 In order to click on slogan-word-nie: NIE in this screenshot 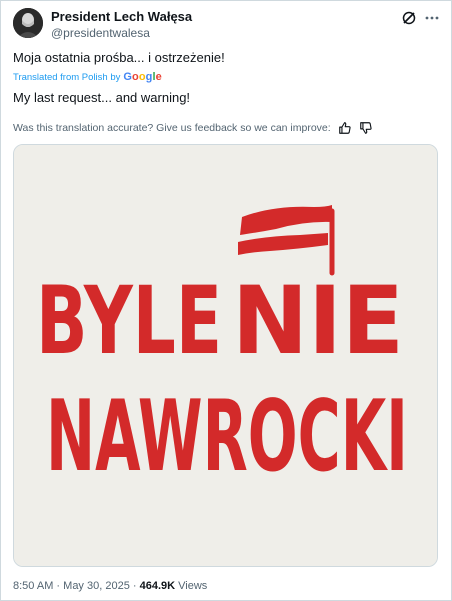, I will do `click(318, 321)`.